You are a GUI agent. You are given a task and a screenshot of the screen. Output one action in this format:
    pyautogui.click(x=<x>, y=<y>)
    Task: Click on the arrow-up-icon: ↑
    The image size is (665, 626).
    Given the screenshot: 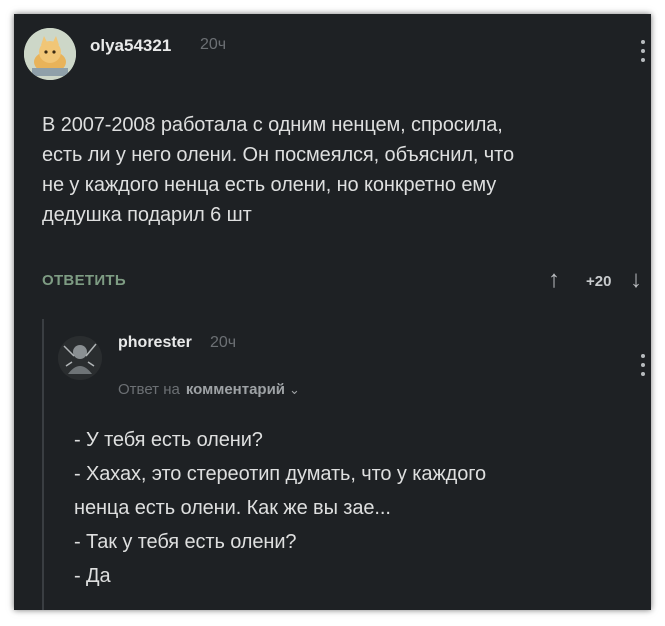 What is the action you would take?
    pyautogui.click(x=554, y=280)
    